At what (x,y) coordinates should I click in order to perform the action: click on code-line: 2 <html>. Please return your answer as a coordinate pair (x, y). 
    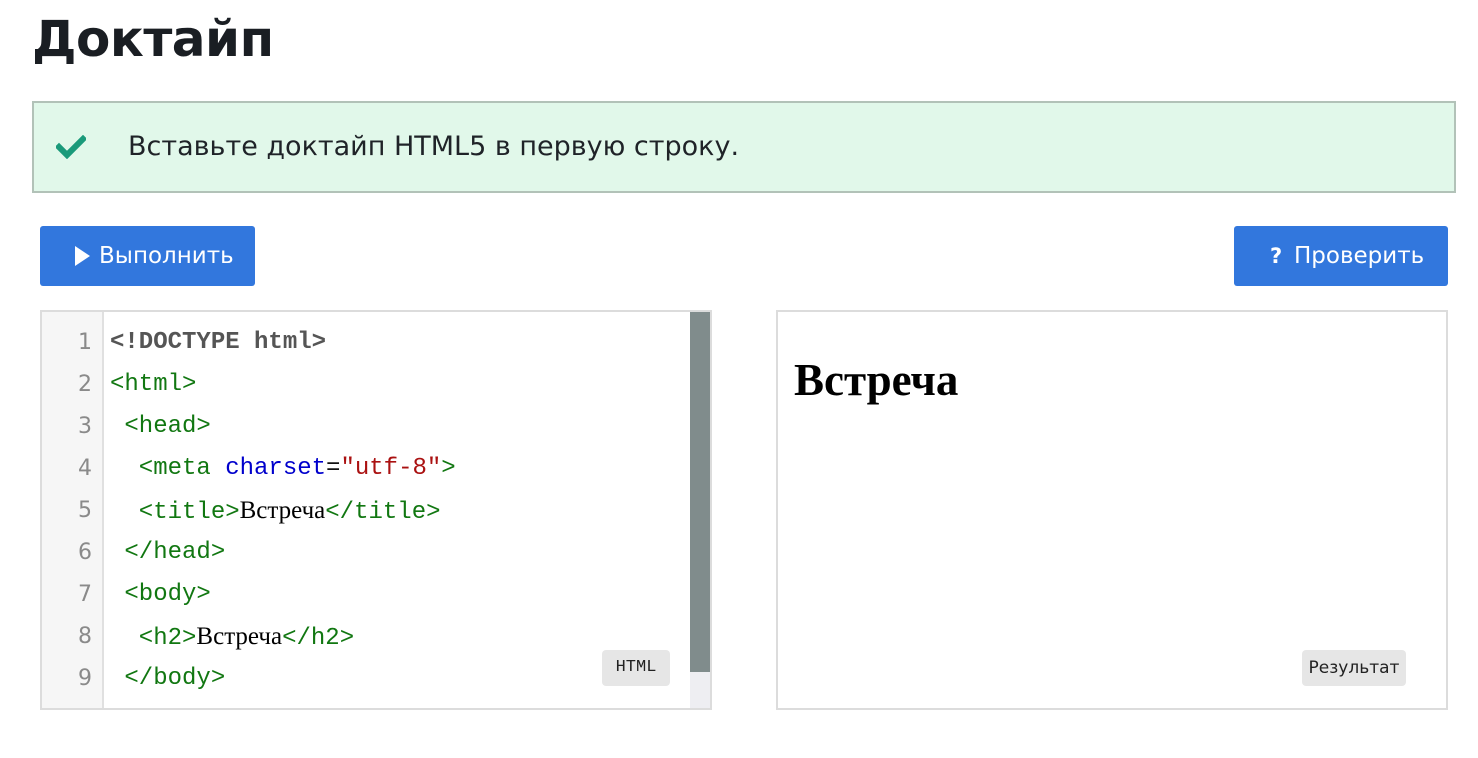
    Looking at the image, I should click on (367, 385).